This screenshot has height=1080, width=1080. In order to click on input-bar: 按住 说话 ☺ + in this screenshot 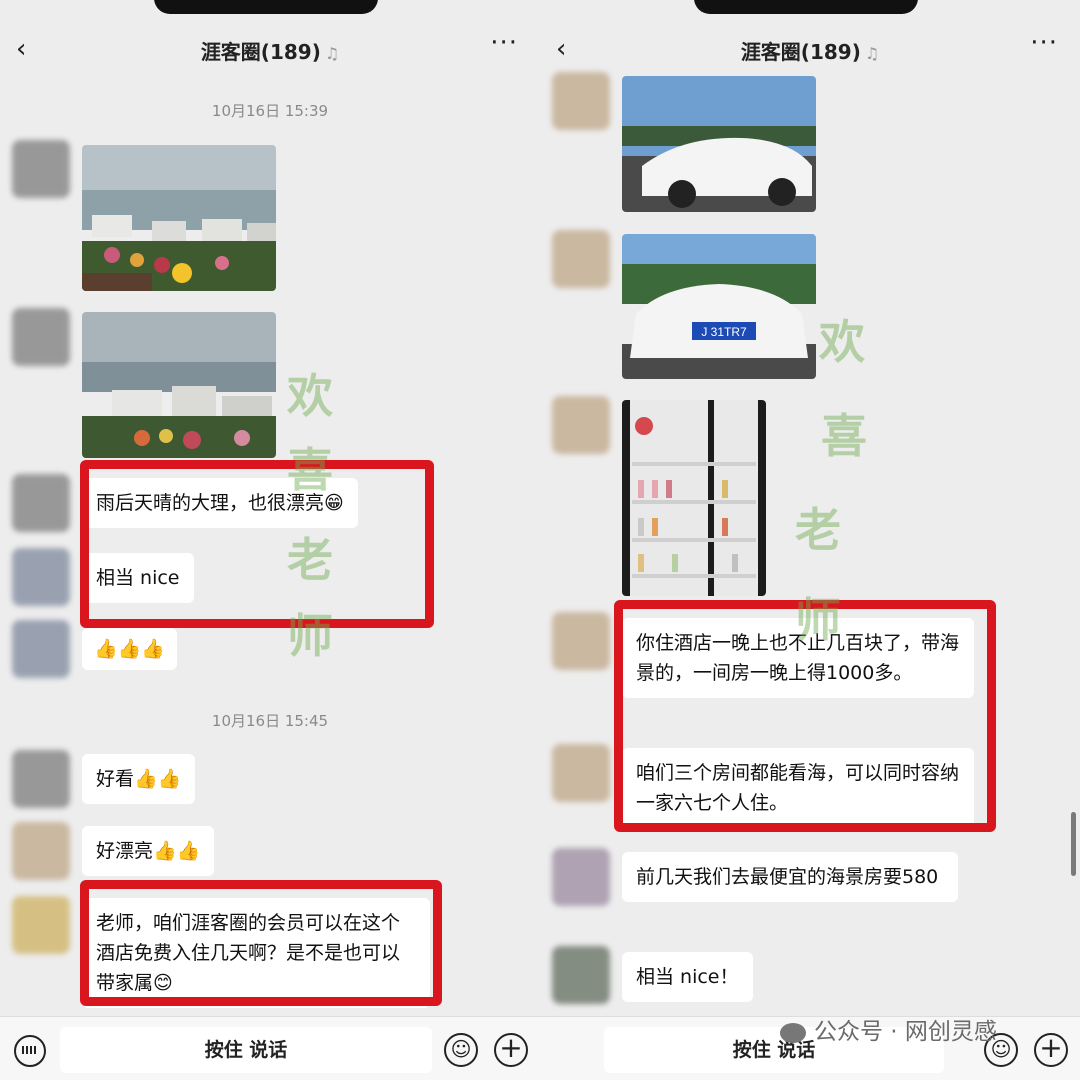, I will do `click(270, 1048)`.